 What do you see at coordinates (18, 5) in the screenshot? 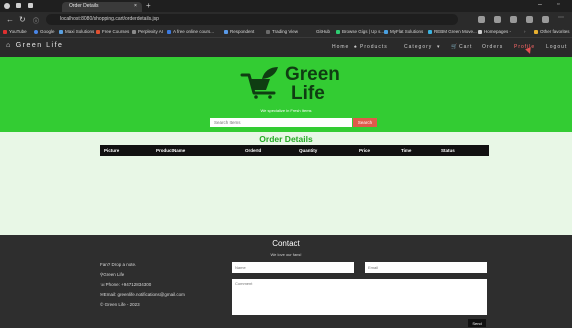
I see `workspaces-icon` at bounding box center [18, 5].